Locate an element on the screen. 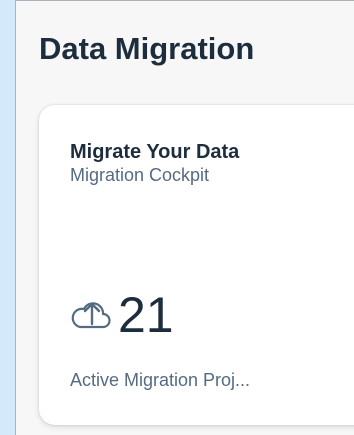  tile-subtitle: Migration Cockpit is located at coordinates (140, 175).